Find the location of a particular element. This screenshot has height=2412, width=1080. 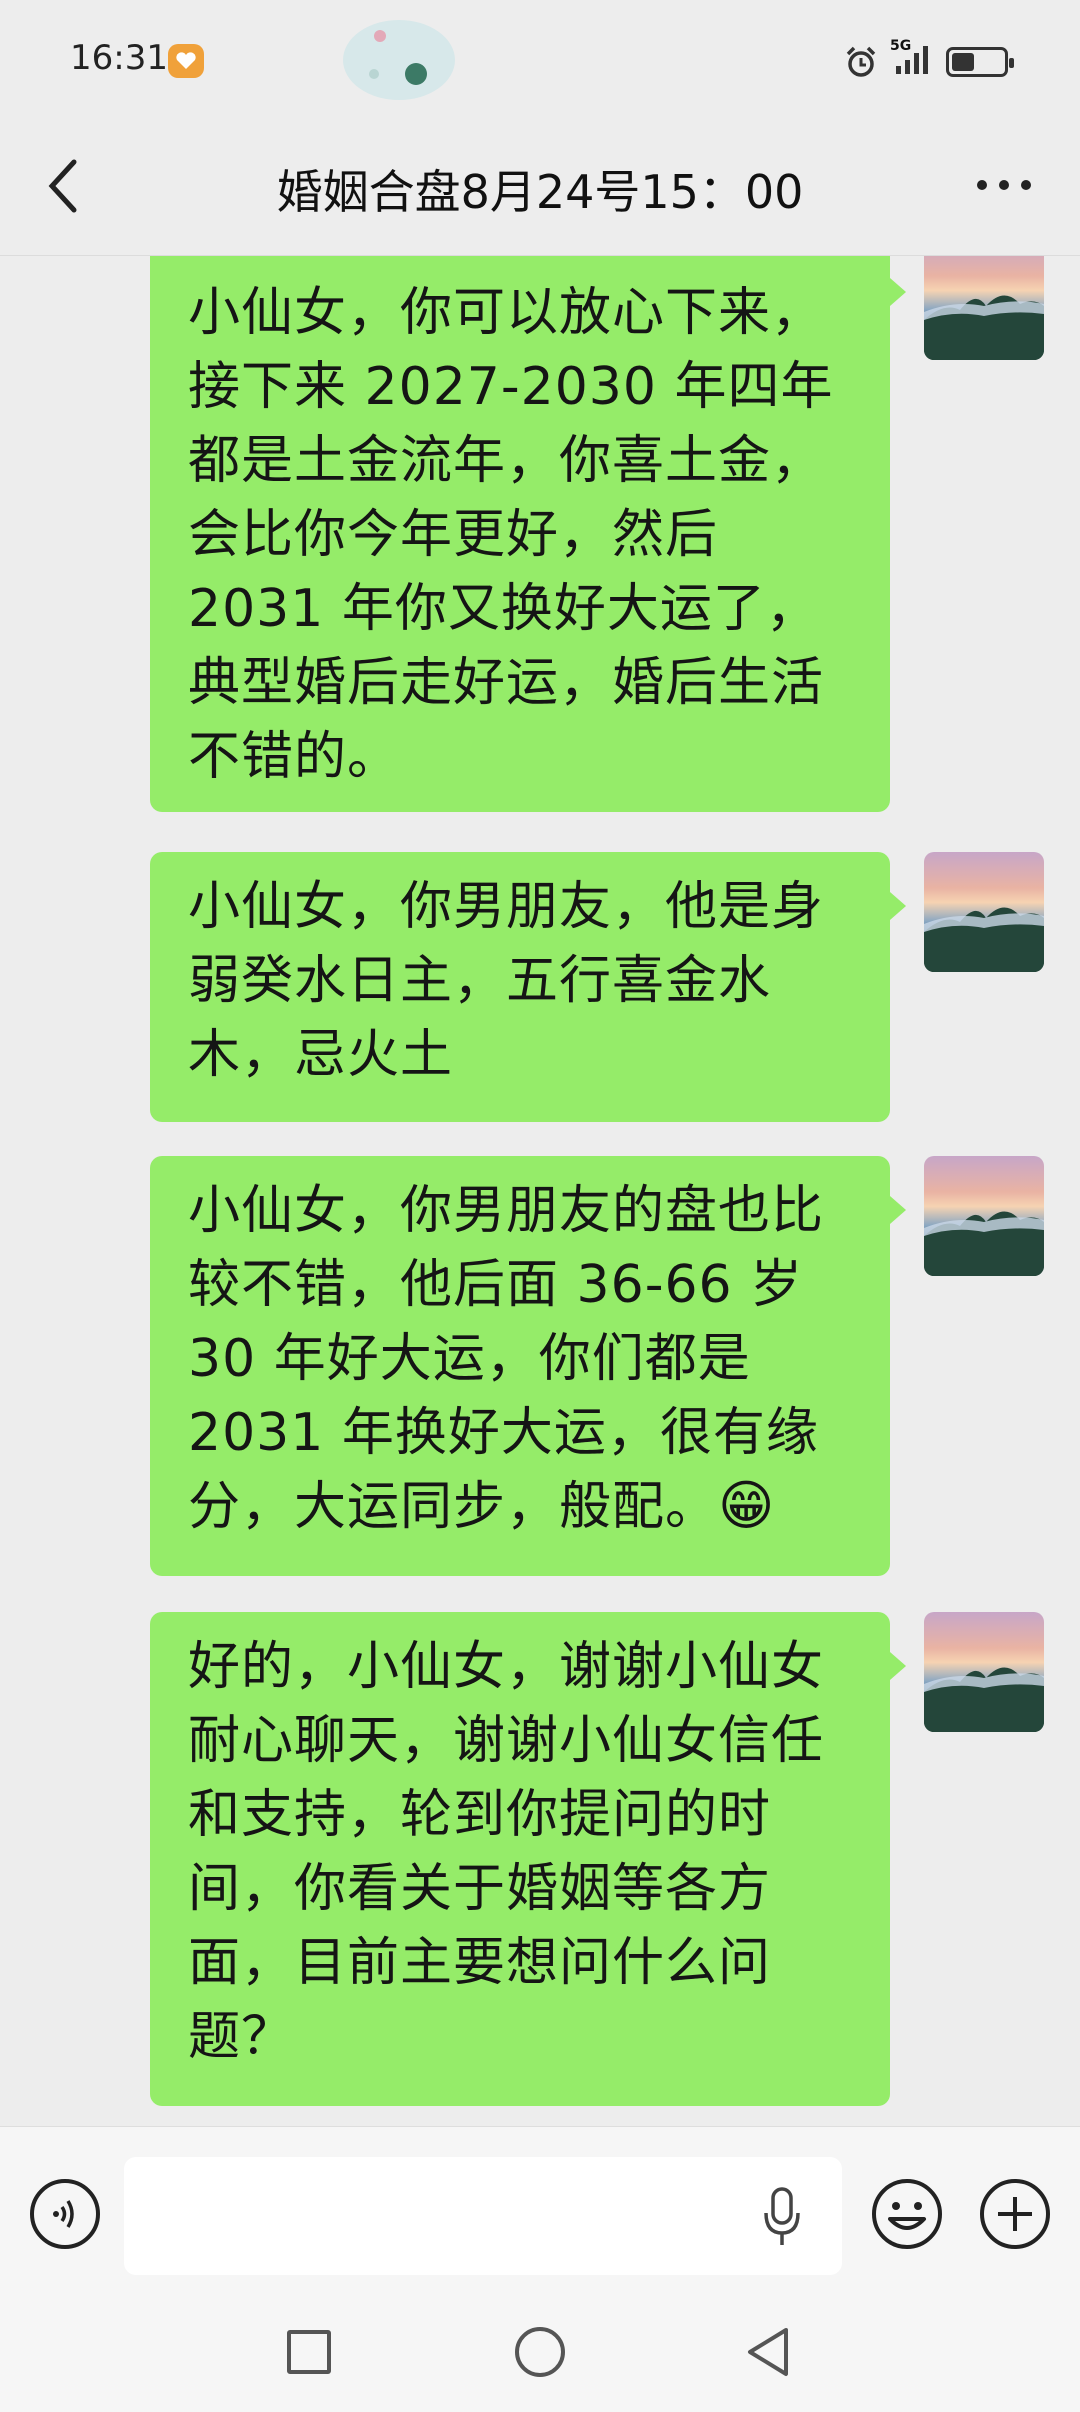

system-nav-bar is located at coordinates (540, 2356).